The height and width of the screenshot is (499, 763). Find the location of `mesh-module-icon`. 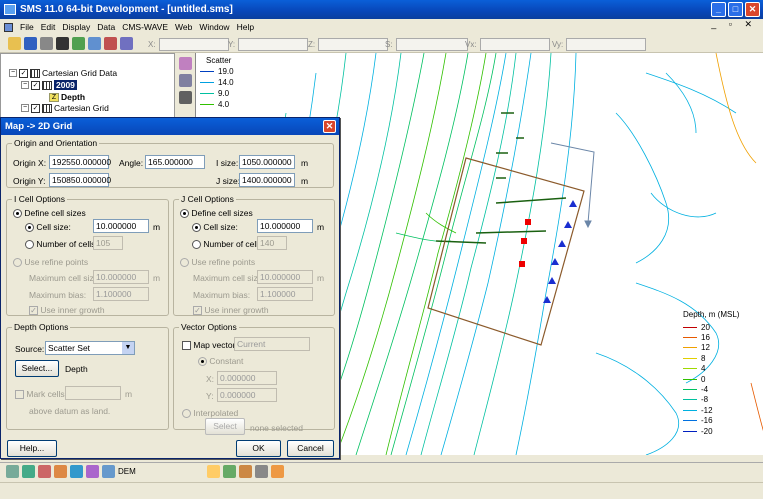

mesh-module-icon is located at coordinates (12, 471).